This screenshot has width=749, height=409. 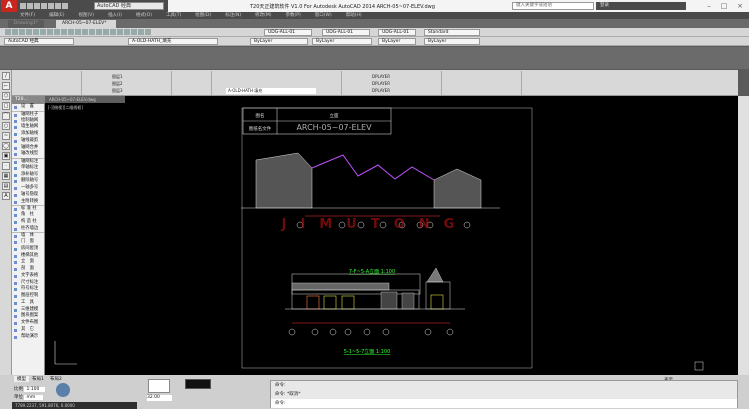 What do you see at coordinates (452, 41) in the screenshot?
I see `plotstyle-select: ByLayer` at bounding box center [452, 41].